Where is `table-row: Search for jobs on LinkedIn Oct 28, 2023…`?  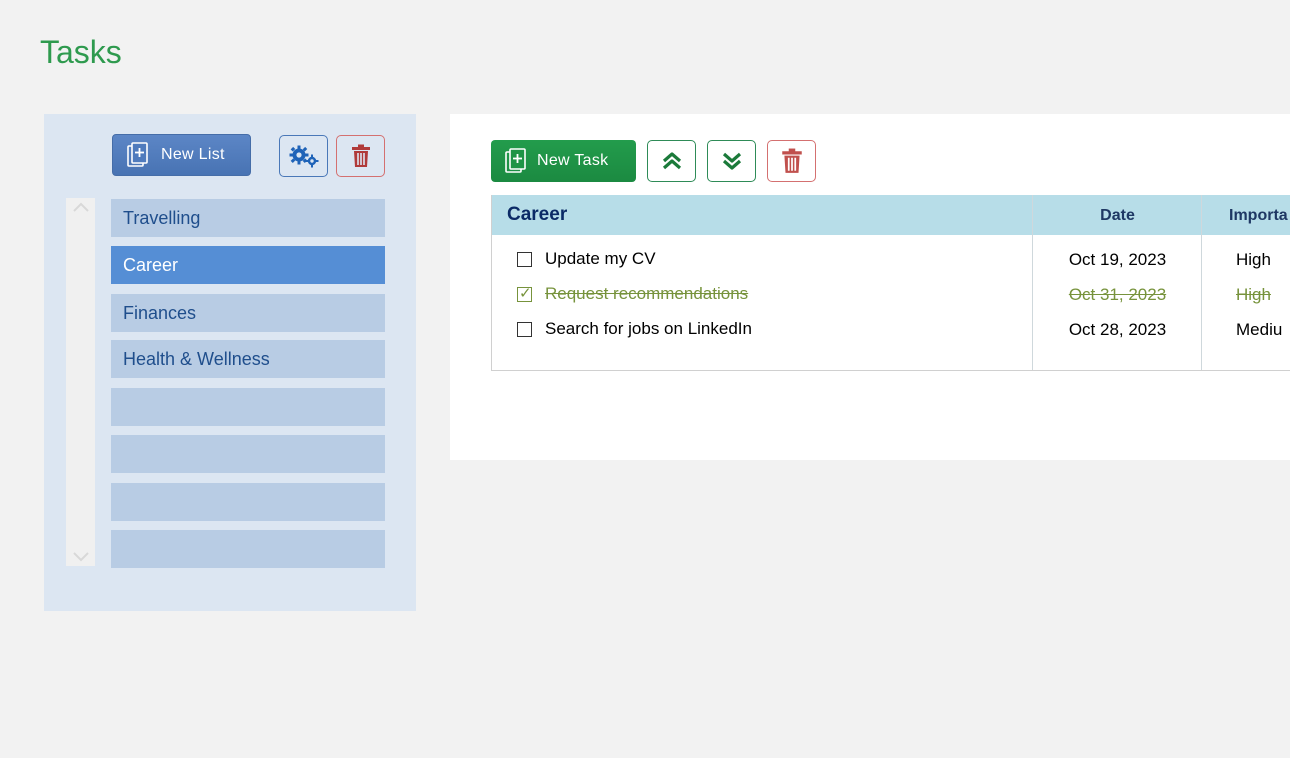 table-row: Search for jobs on LinkedIn Oct 28, 2023… is located at coordinates (891, 333).